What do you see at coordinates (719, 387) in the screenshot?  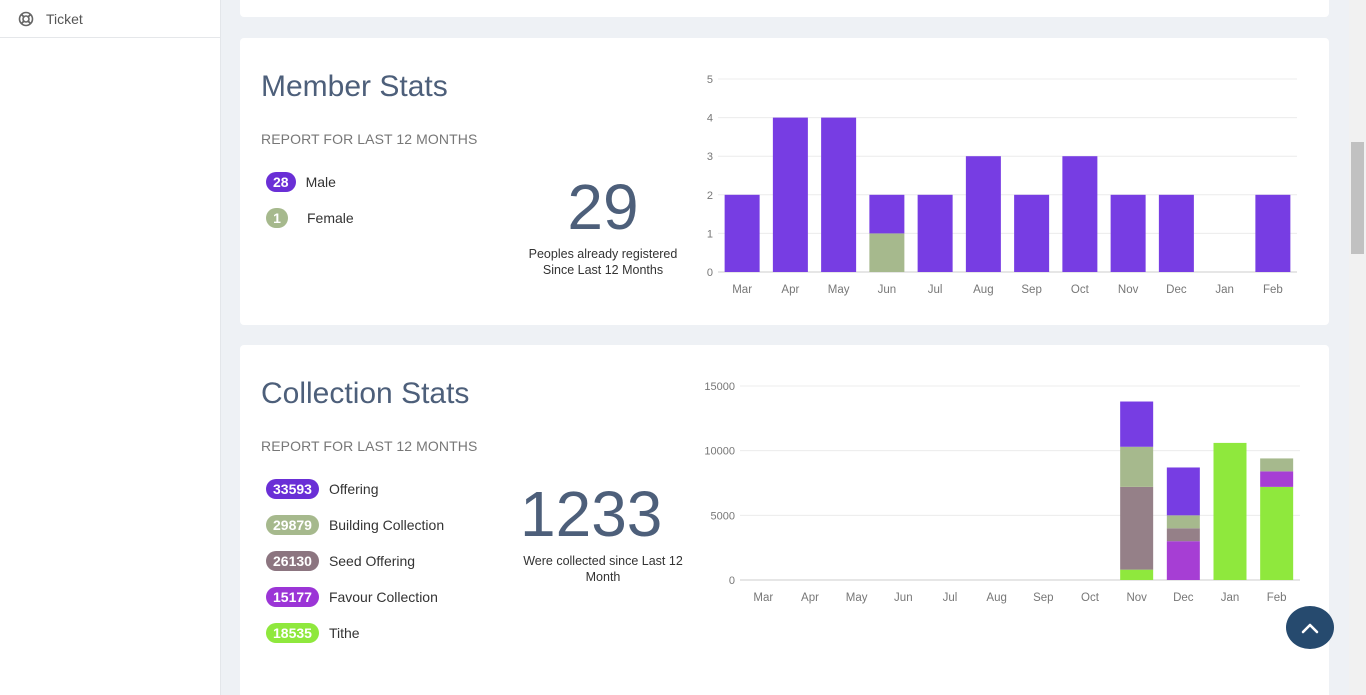 I see `y-tick-label: 15000` at bounding box center [719, 387].